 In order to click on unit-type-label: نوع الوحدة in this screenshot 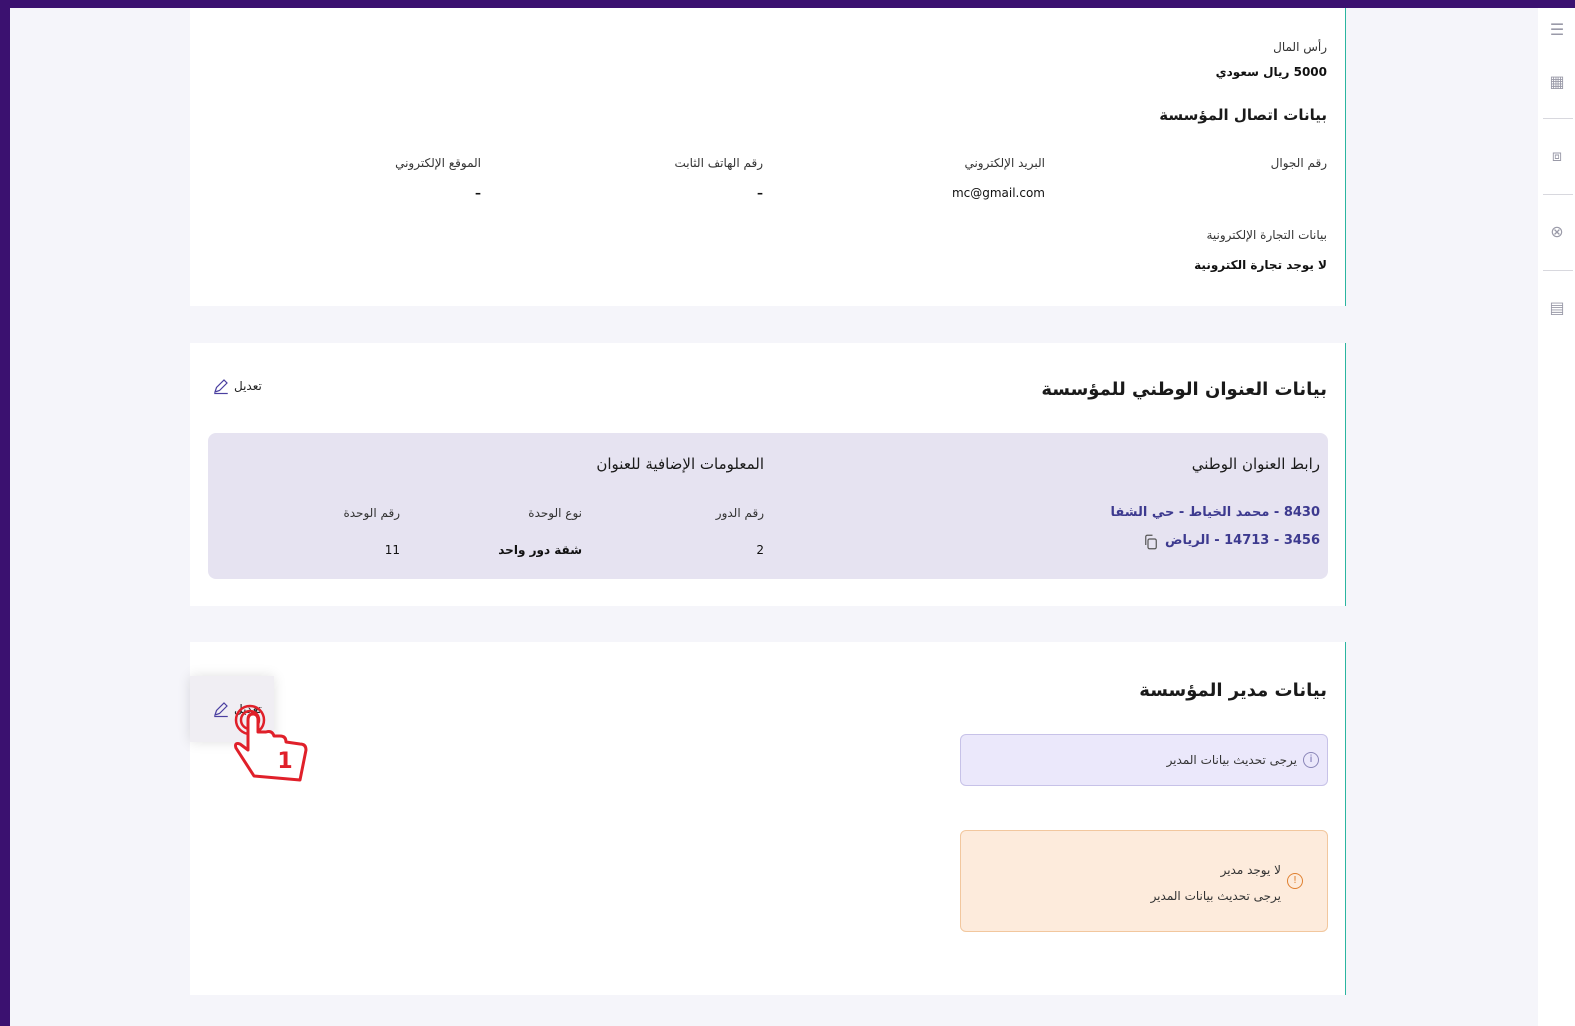, I will do `click(555, 513)`.